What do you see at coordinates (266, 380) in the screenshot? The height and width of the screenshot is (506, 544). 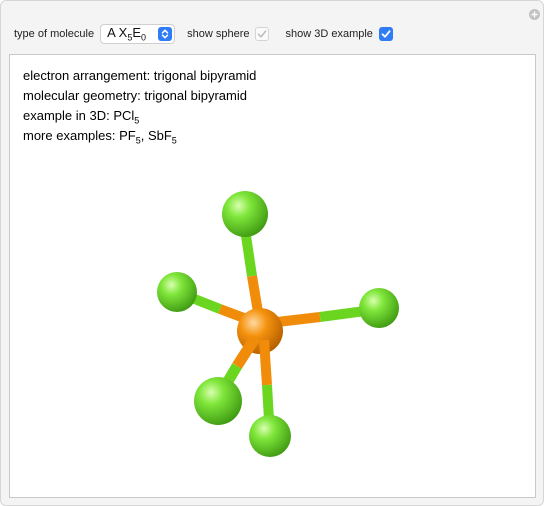 I see `bond-axial-bottom` at bounding box center [266, 380].